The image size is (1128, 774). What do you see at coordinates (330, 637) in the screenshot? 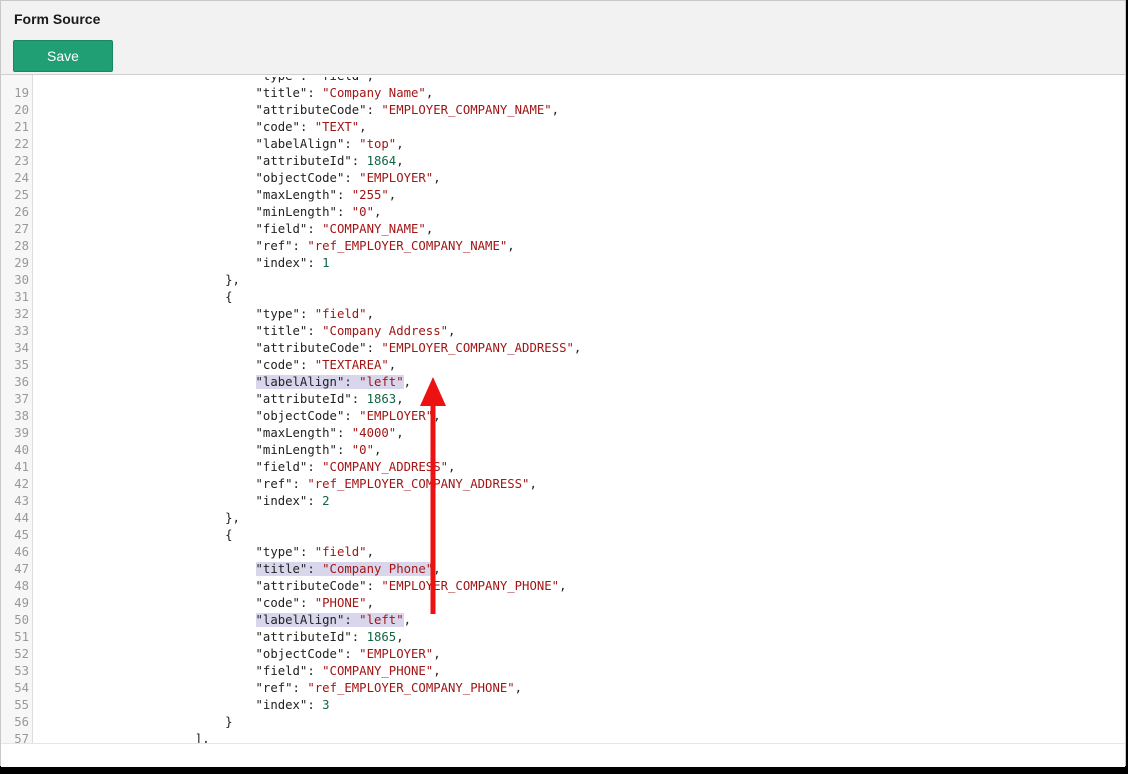
I see `code-text: "attributeId": 1865,` at bounding box center [330, 637].